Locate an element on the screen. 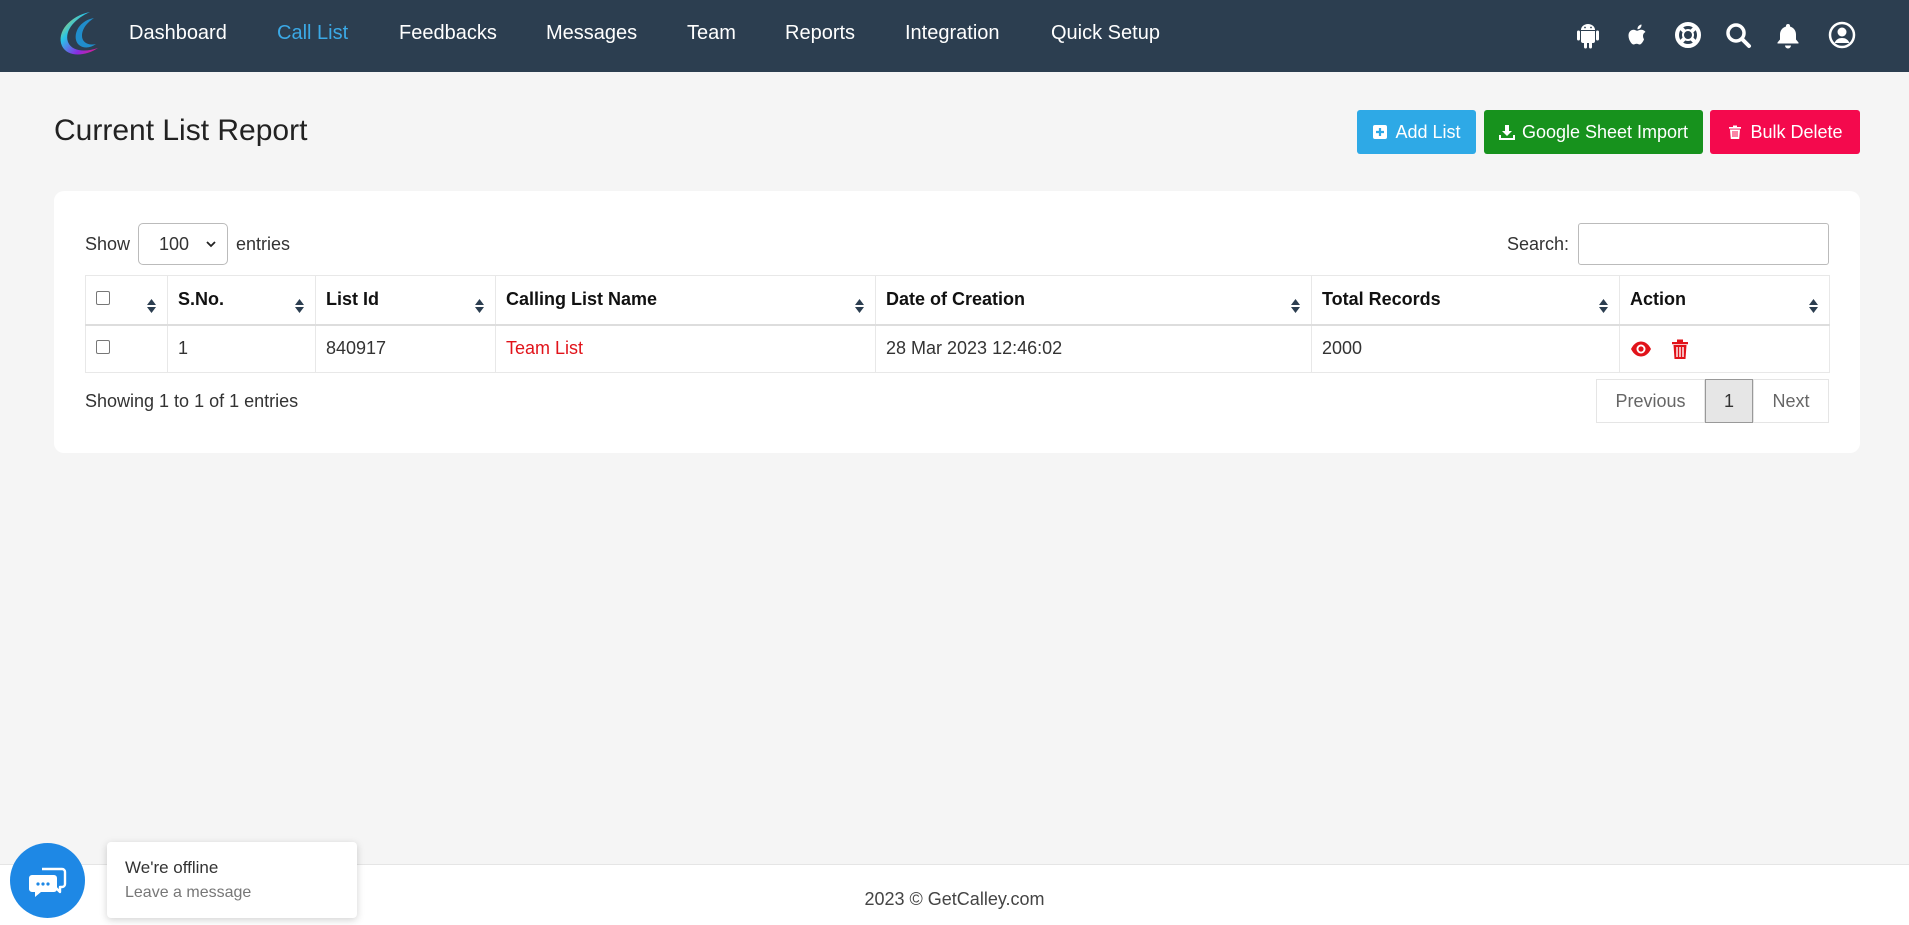 The image size is (1909, 925). nav-messages: Messages is located at coordinates (591, 33).